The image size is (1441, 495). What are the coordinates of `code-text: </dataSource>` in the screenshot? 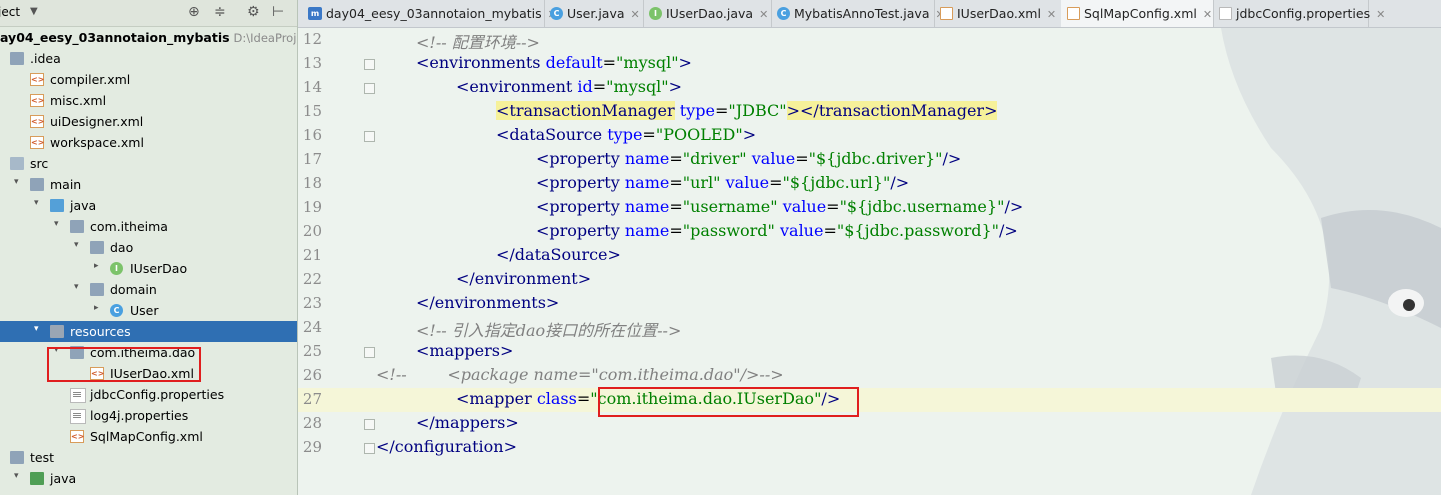 It's located at (558, 254).